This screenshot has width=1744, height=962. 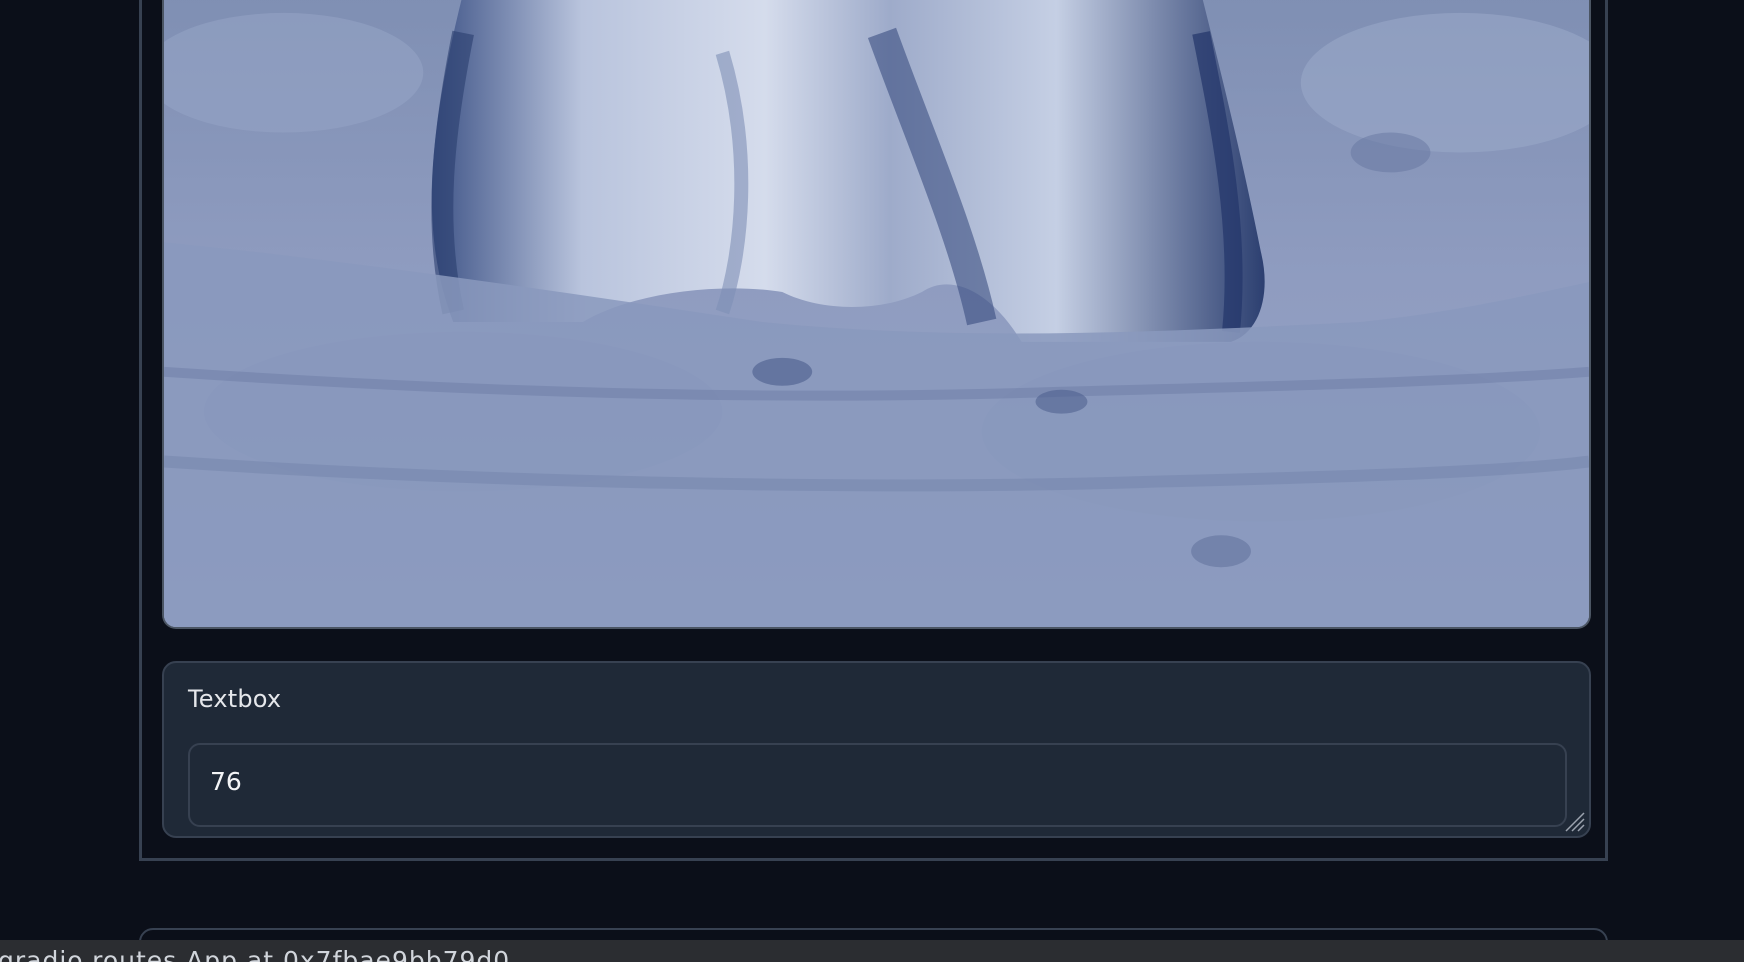 I want to click on textbox-label: Textbox, so click(x=235, y=699).